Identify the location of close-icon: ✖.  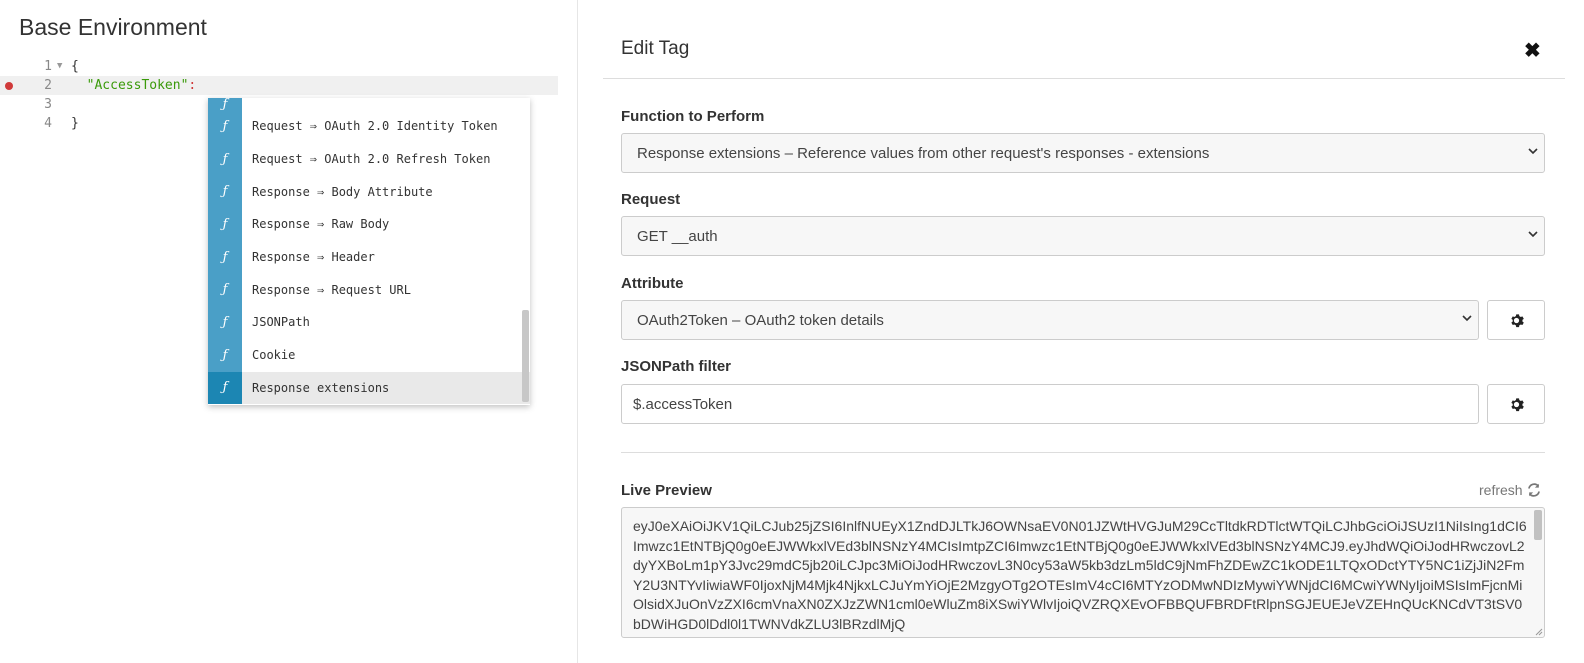
(1532, 50).